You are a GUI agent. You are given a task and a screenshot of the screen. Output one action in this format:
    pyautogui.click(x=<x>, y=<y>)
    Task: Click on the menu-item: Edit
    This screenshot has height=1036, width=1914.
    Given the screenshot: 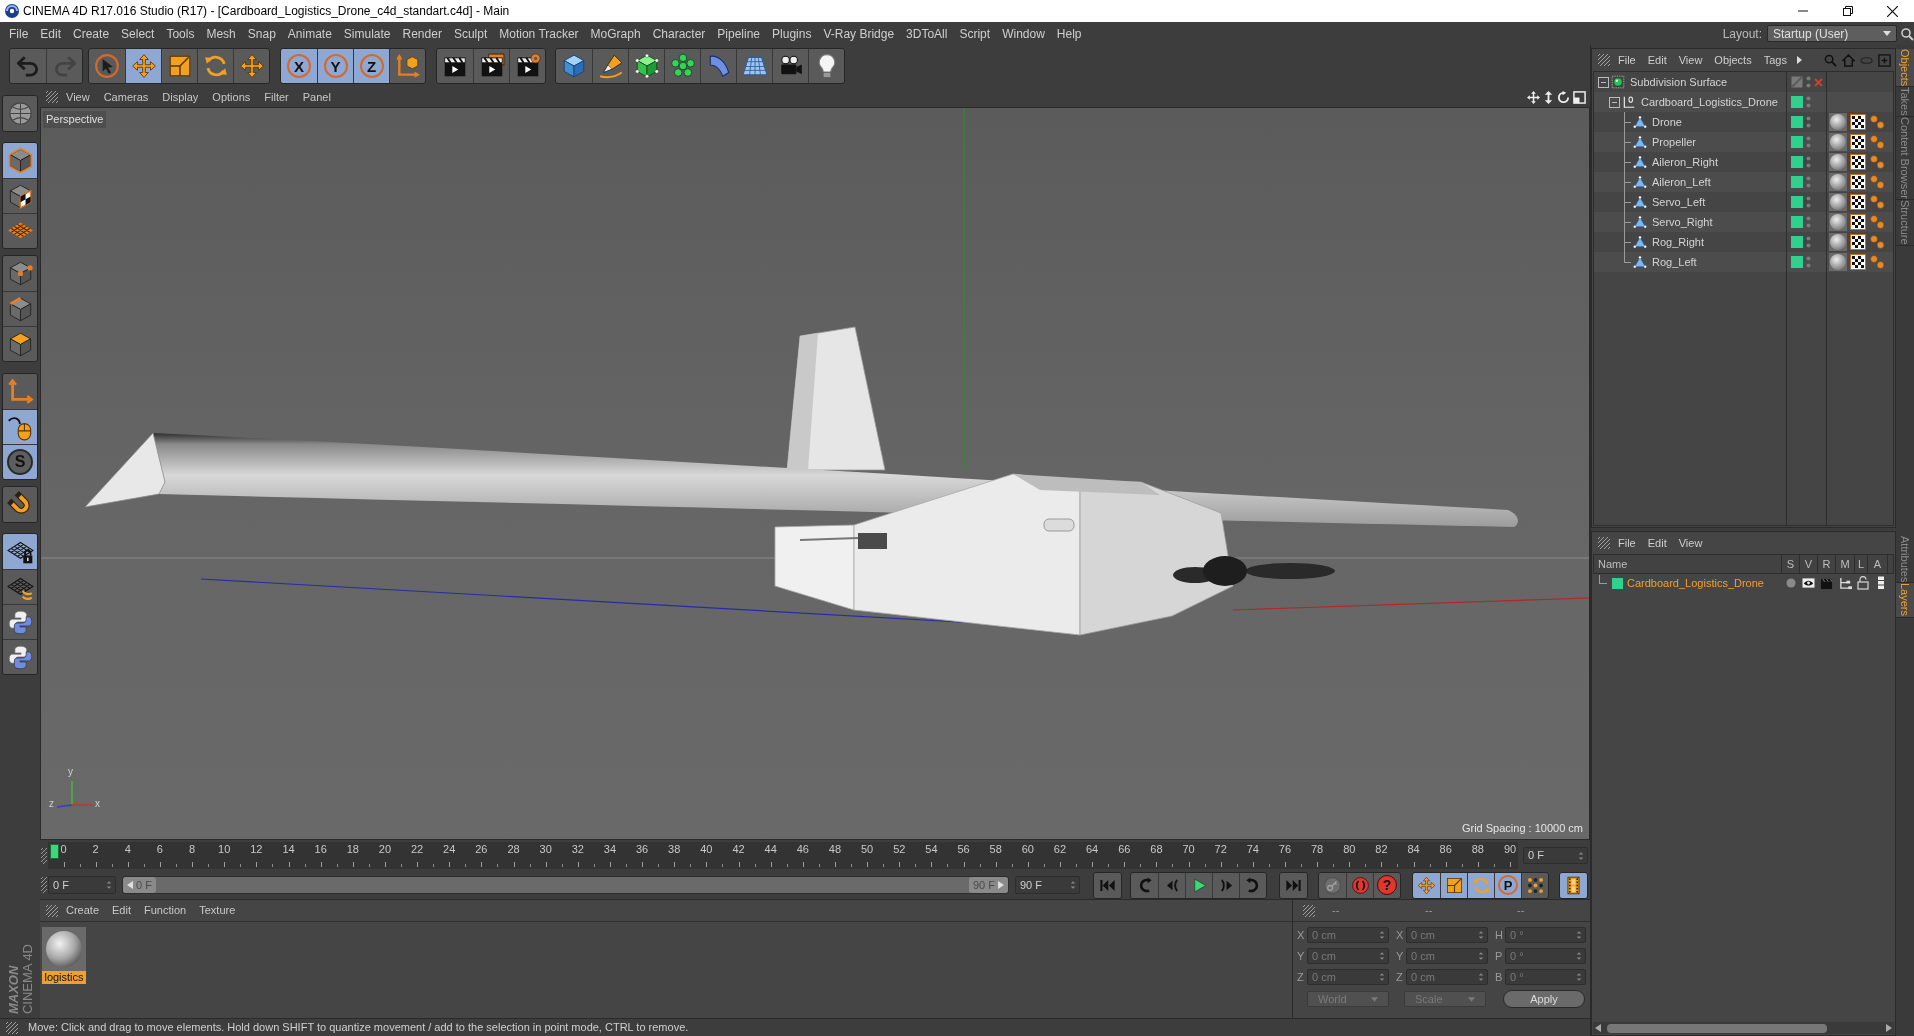 What is the action you would take?
    pyautogui.click(x=1657, y=543)
    